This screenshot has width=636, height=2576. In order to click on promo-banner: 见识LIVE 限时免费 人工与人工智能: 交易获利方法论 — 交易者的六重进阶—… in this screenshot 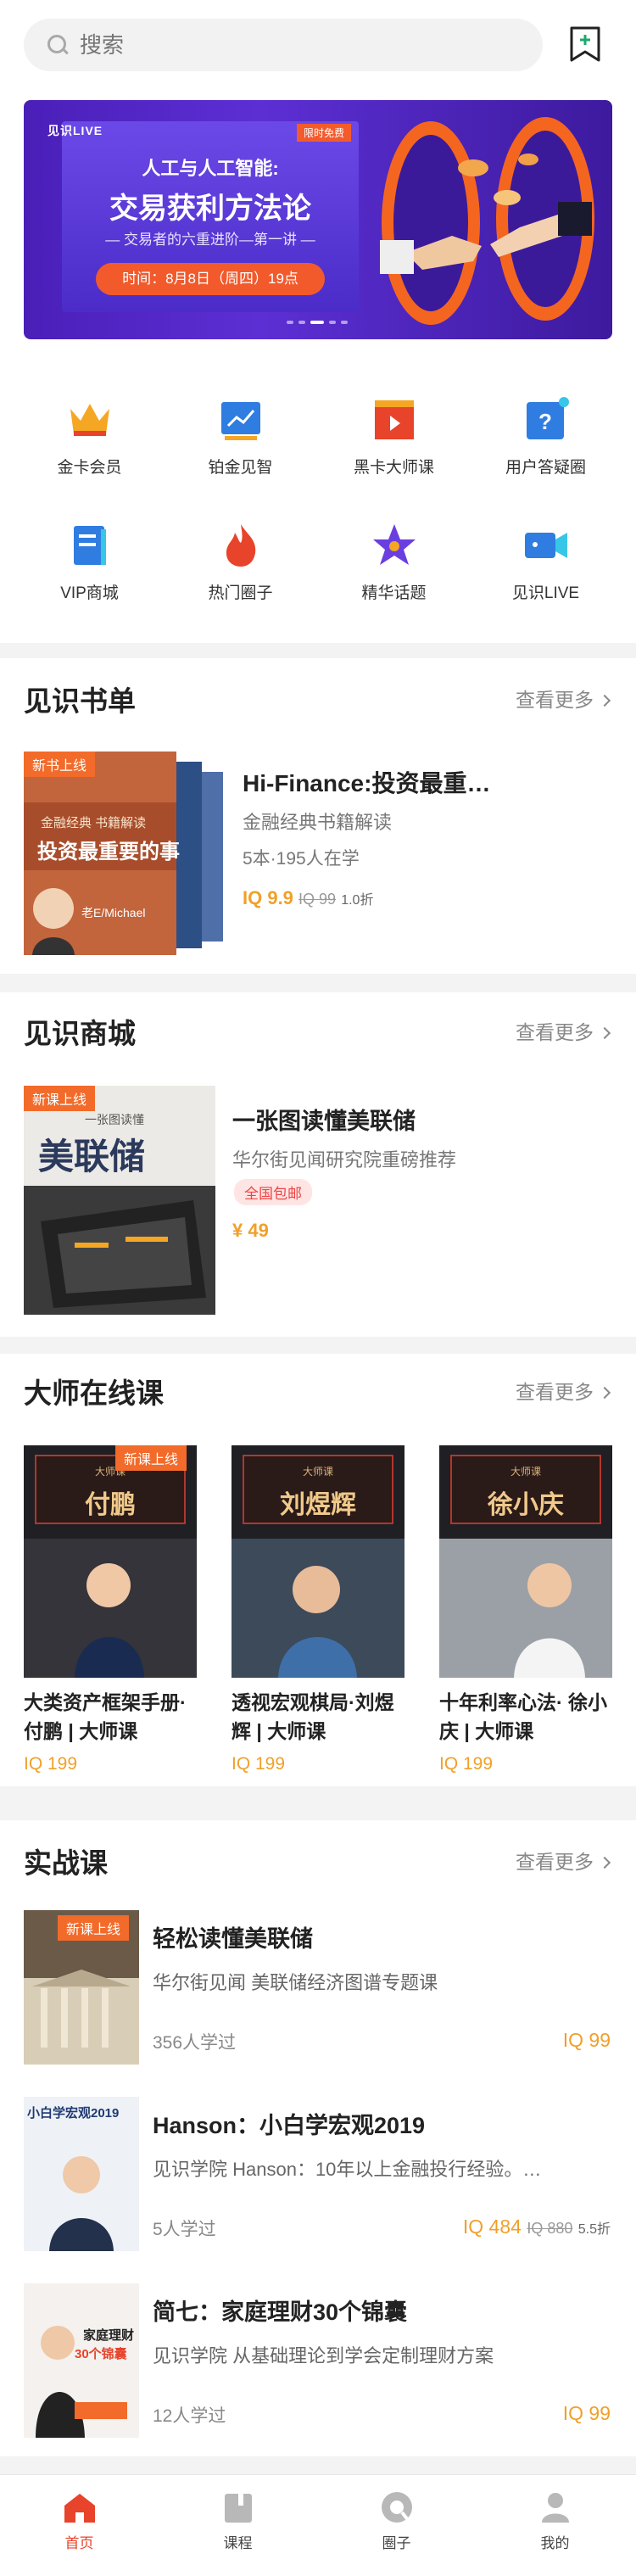, I will do `click(318, 219)`.